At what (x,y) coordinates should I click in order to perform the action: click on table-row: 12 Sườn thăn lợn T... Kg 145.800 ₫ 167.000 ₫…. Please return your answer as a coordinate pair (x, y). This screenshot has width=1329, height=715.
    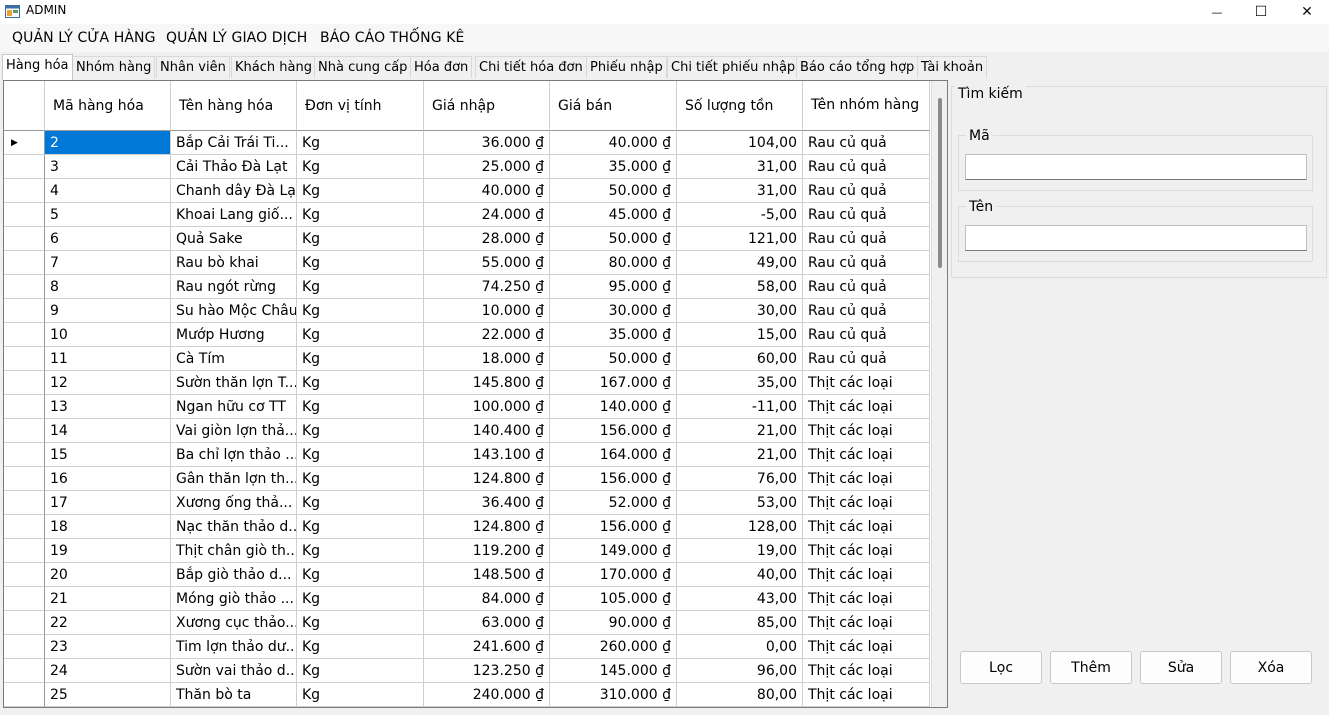
    Looking at the image, I should click on (487, 383).